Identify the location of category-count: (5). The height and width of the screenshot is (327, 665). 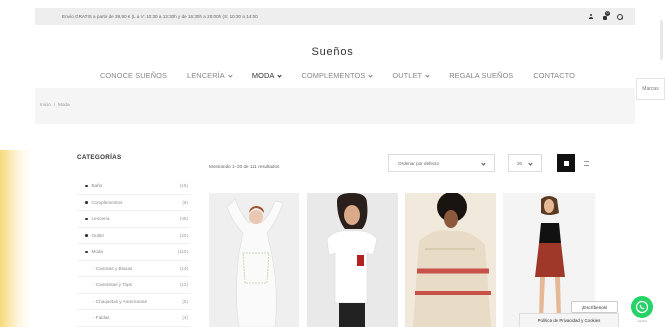
(185, 301).